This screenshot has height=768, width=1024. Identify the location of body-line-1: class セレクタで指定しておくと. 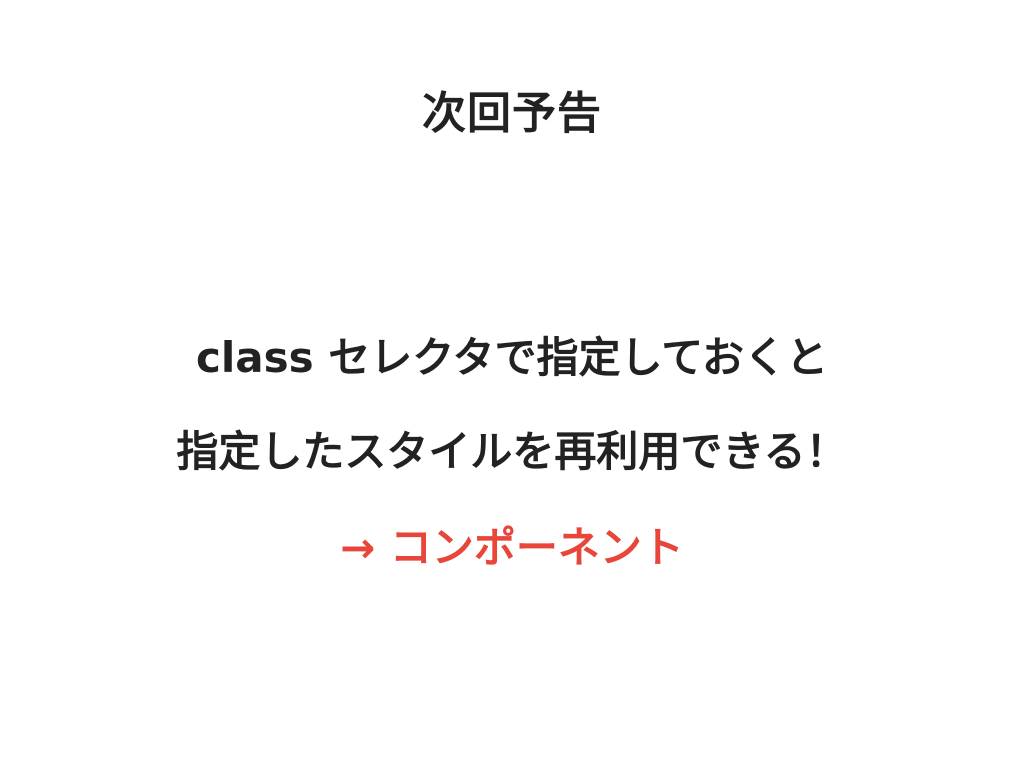
(512, 357).